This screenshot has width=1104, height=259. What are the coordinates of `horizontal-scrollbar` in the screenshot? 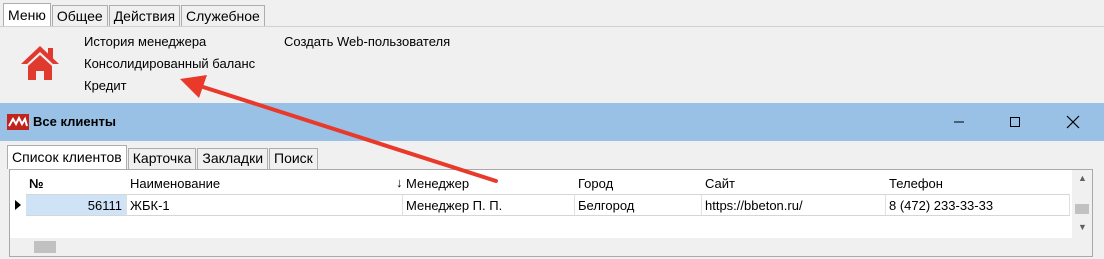 It's located at (551, 247).